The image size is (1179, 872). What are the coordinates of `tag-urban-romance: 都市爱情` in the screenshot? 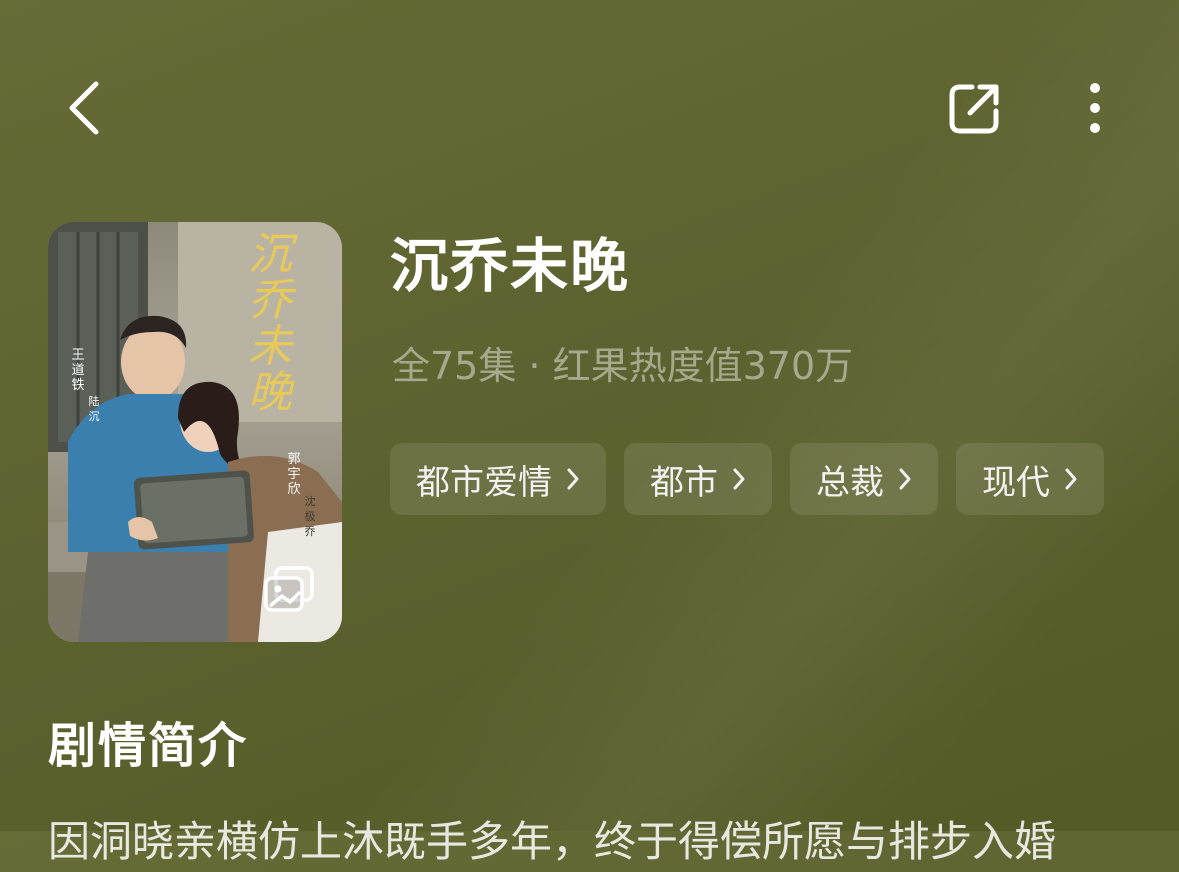 It's located at (498, 479).